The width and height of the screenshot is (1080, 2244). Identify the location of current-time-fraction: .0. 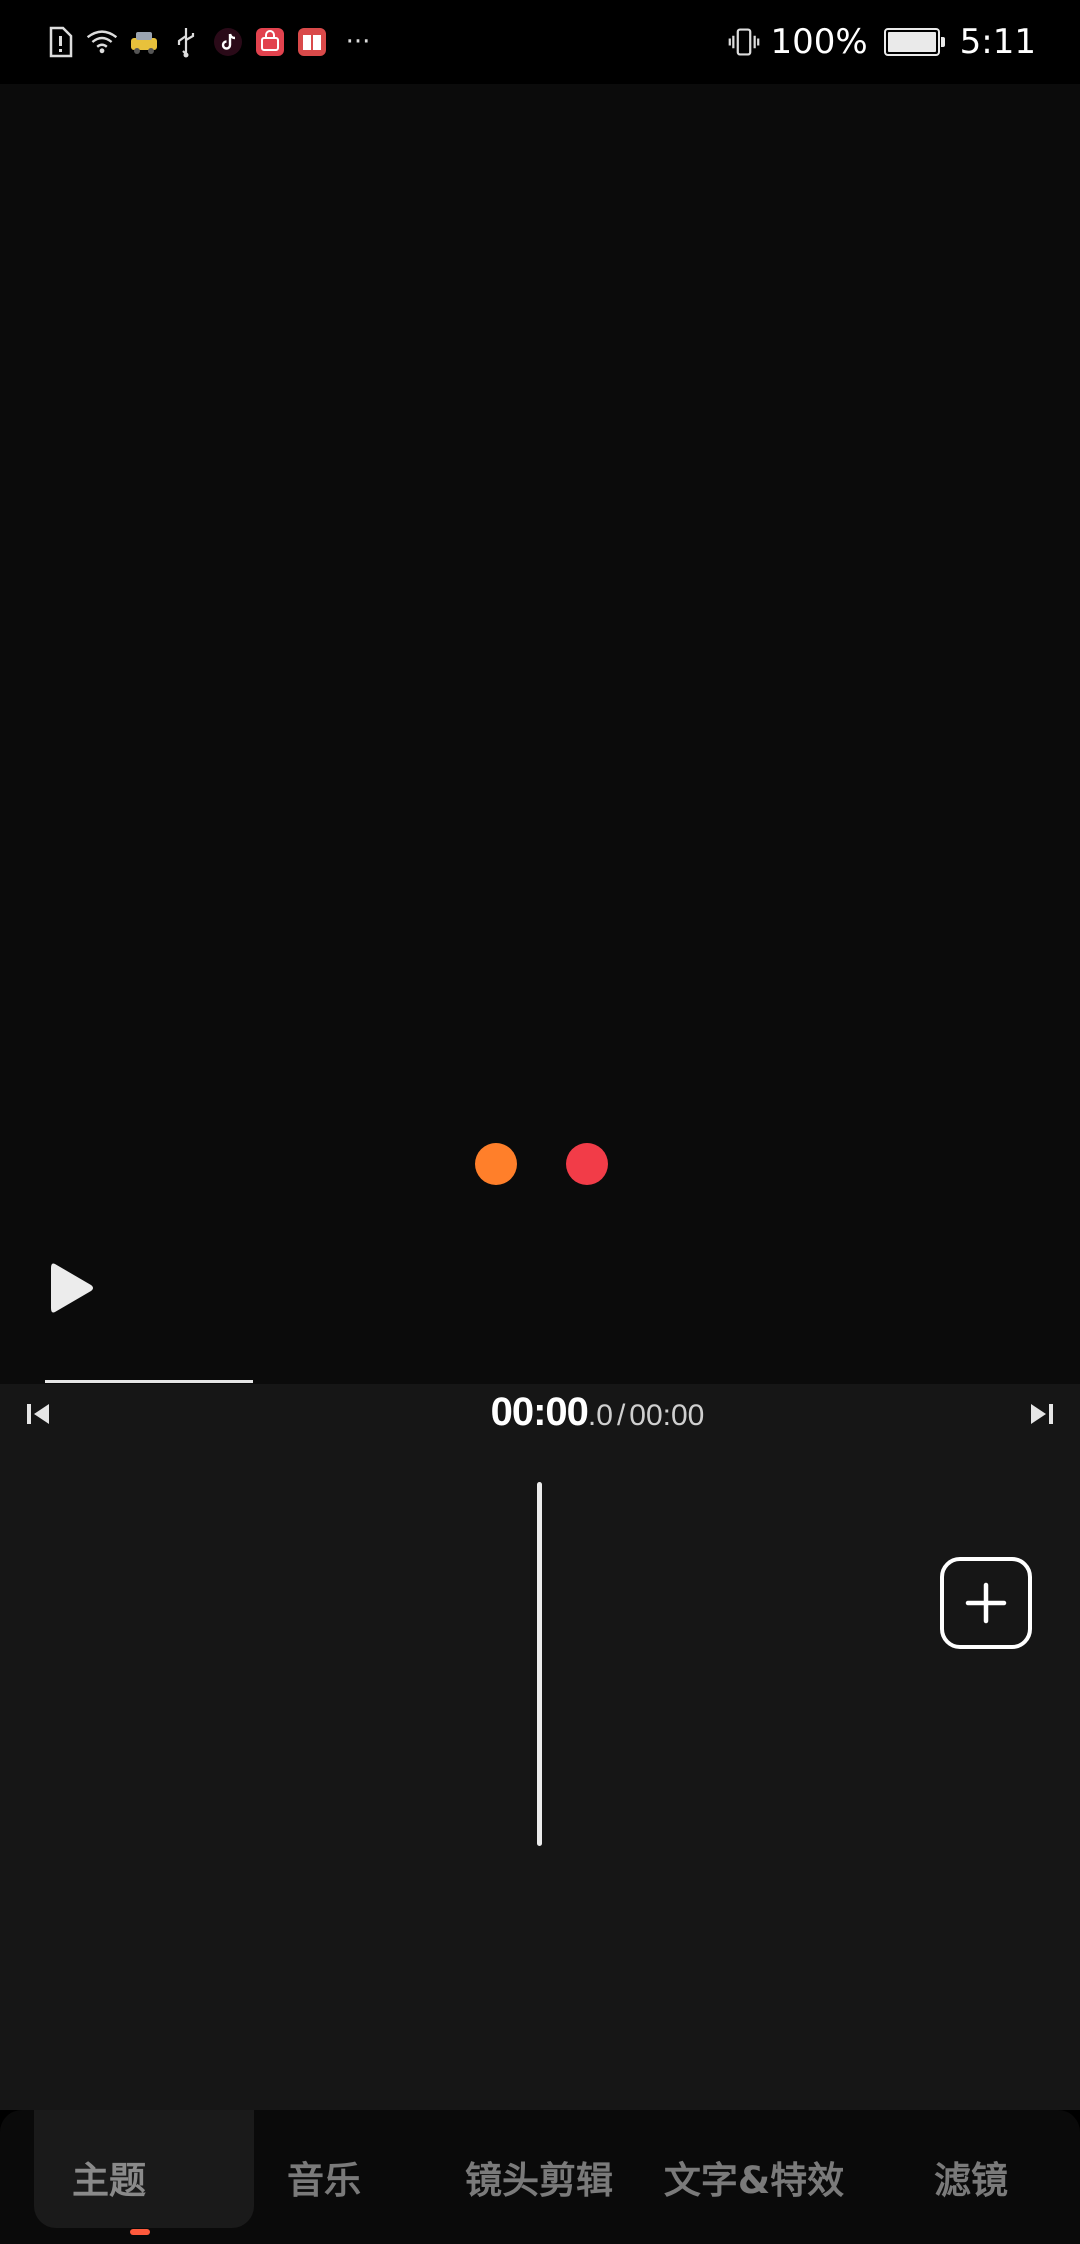
(600, 1415).